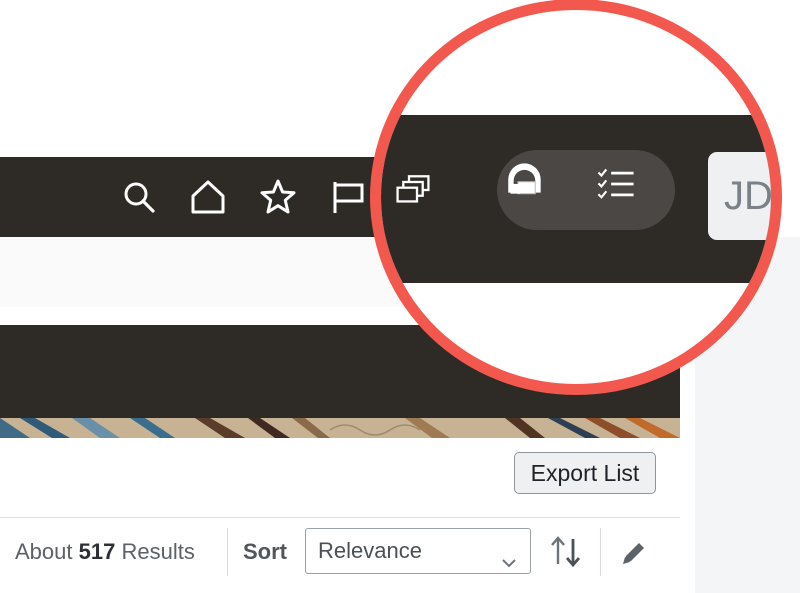 This screenshot has height=593, width=800. Describe the element at coordinates (139, 197) in the screenshot. I see `search-icon` at that location.